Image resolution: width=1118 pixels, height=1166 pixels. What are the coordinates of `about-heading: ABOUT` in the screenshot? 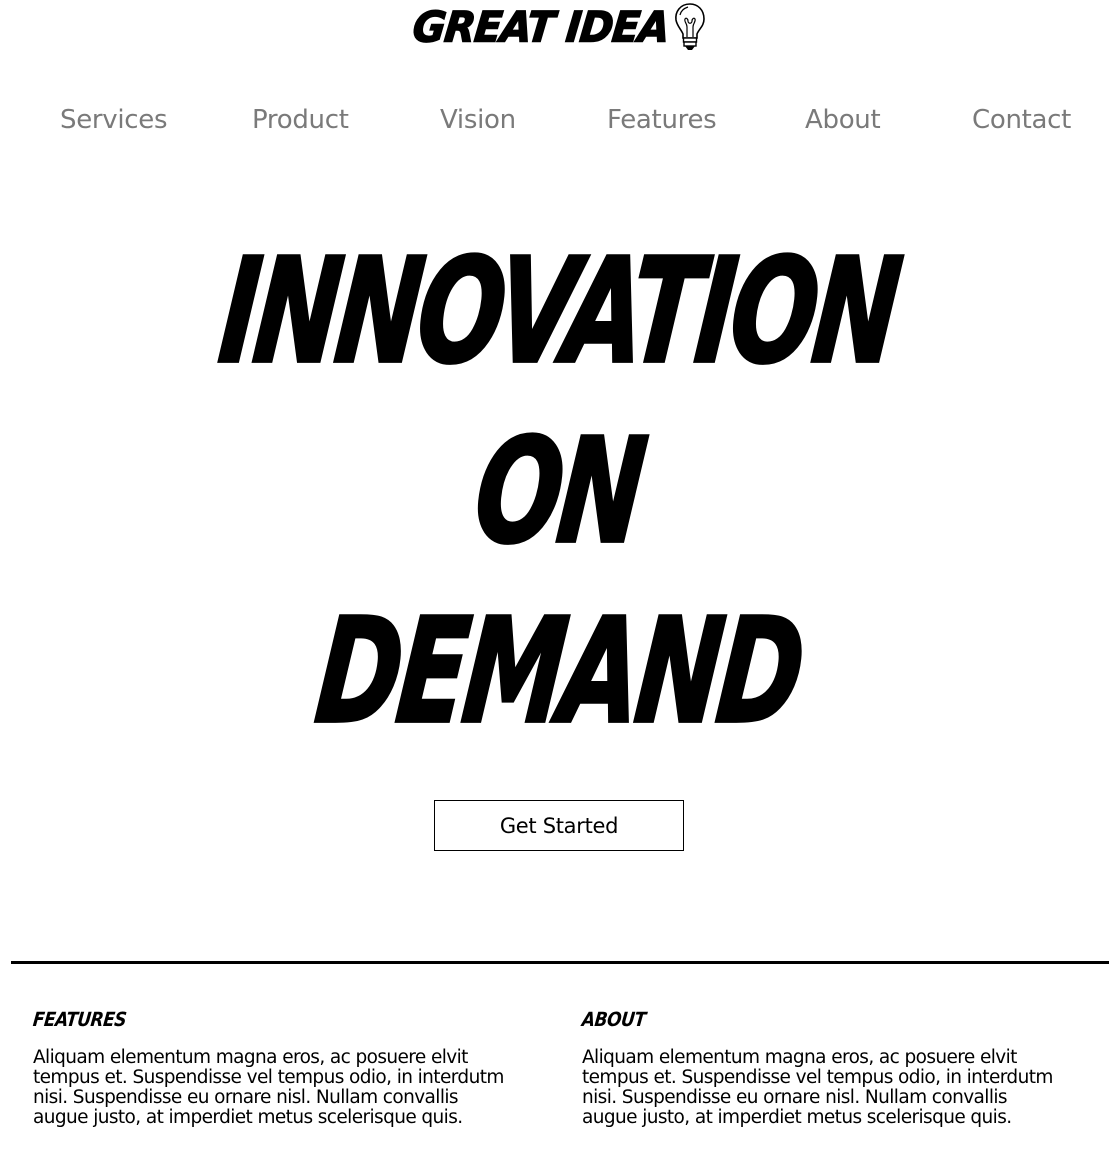 It's located at (613, 1020).